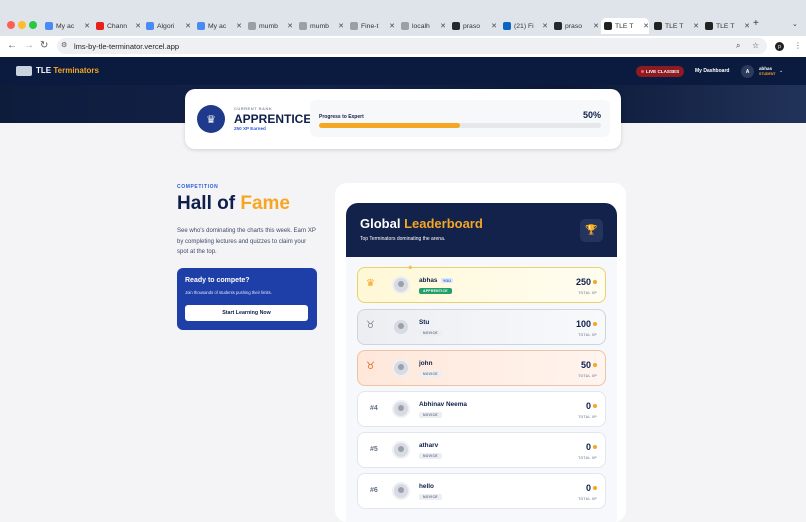 The image size is (806, 522). I want to click on bookmark-star-icon: ☆, so click(755, 45).